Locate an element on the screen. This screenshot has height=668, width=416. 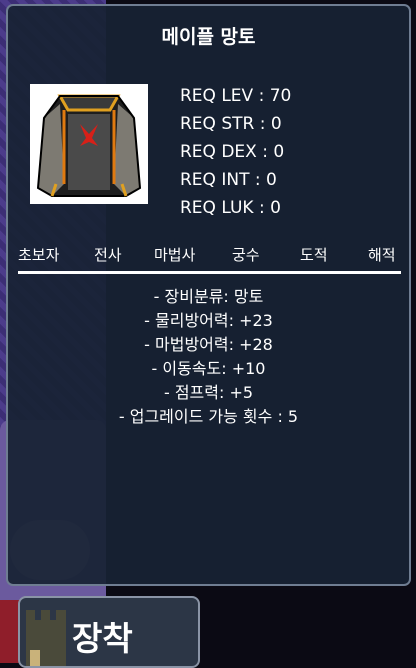
cape-icon is located at coordinates (89, 145).